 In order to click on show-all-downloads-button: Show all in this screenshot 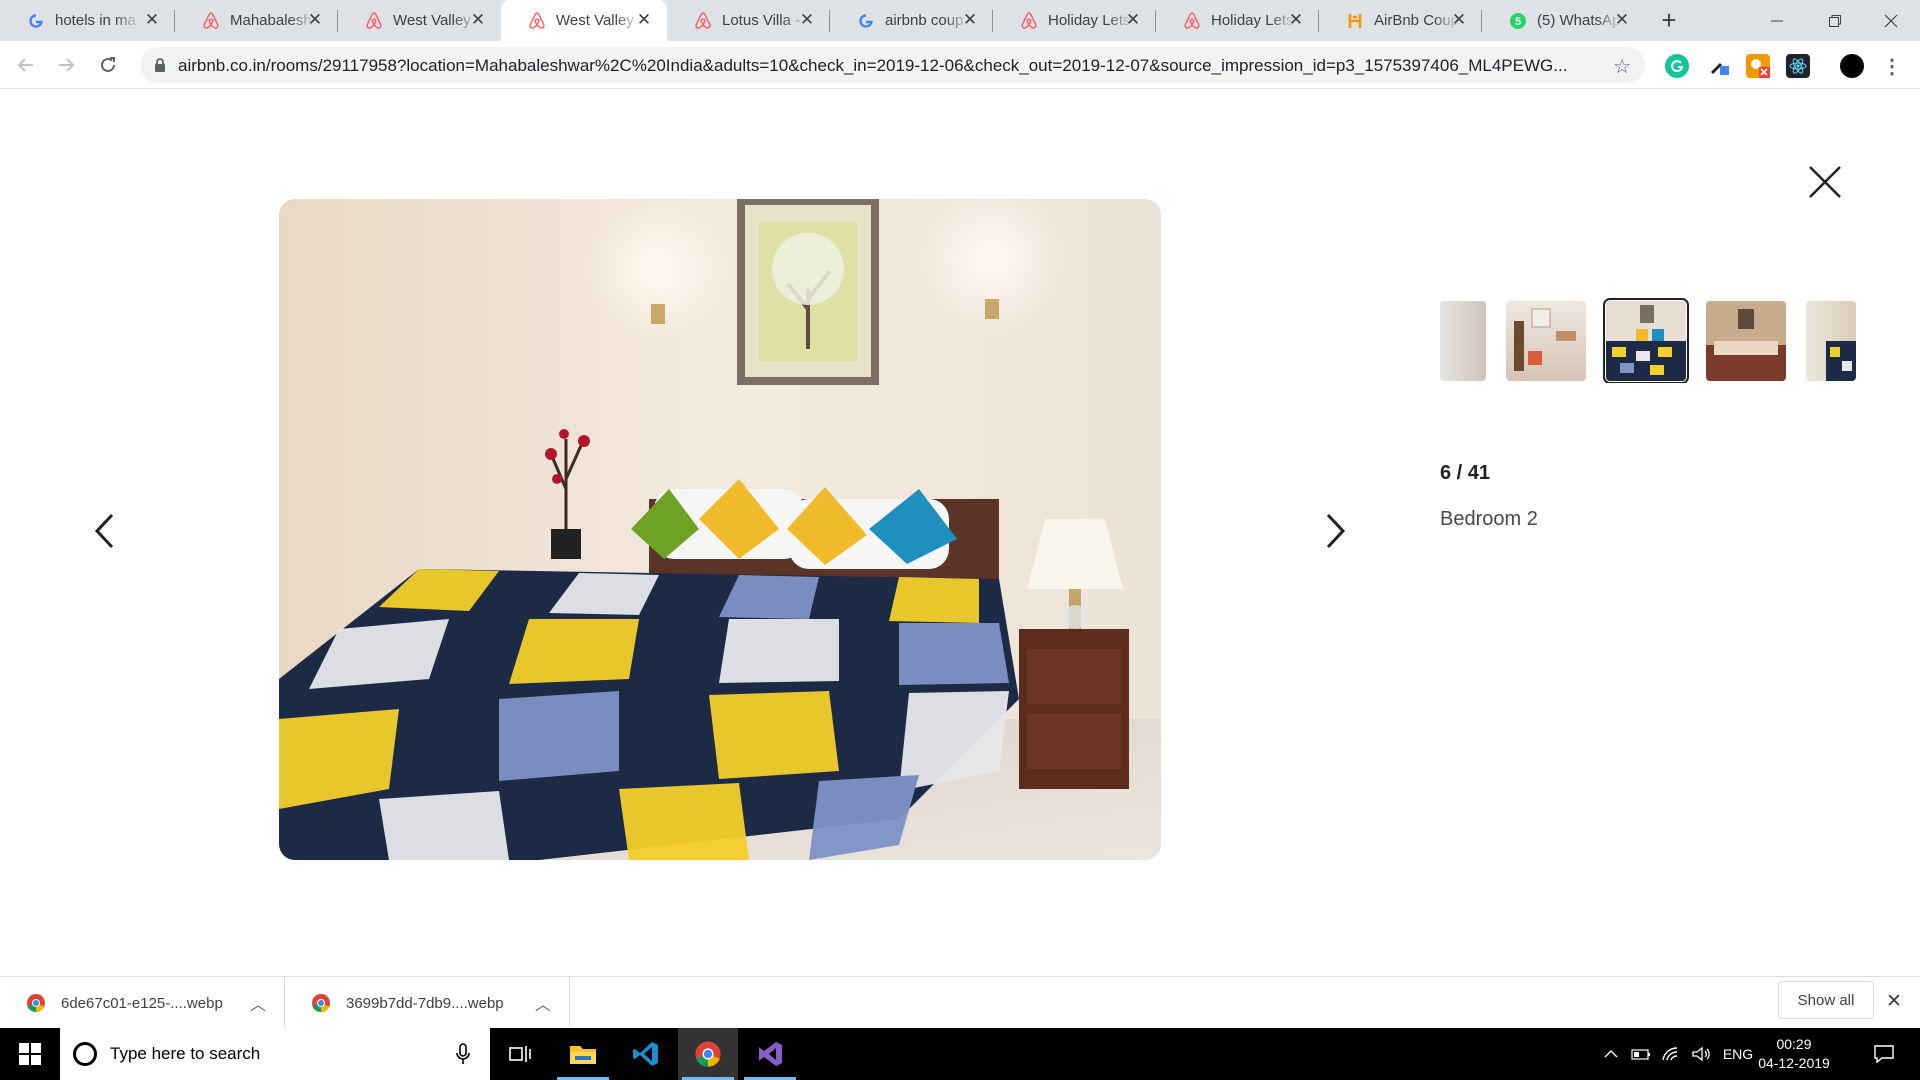, I will do `click(1826, 1000)`.